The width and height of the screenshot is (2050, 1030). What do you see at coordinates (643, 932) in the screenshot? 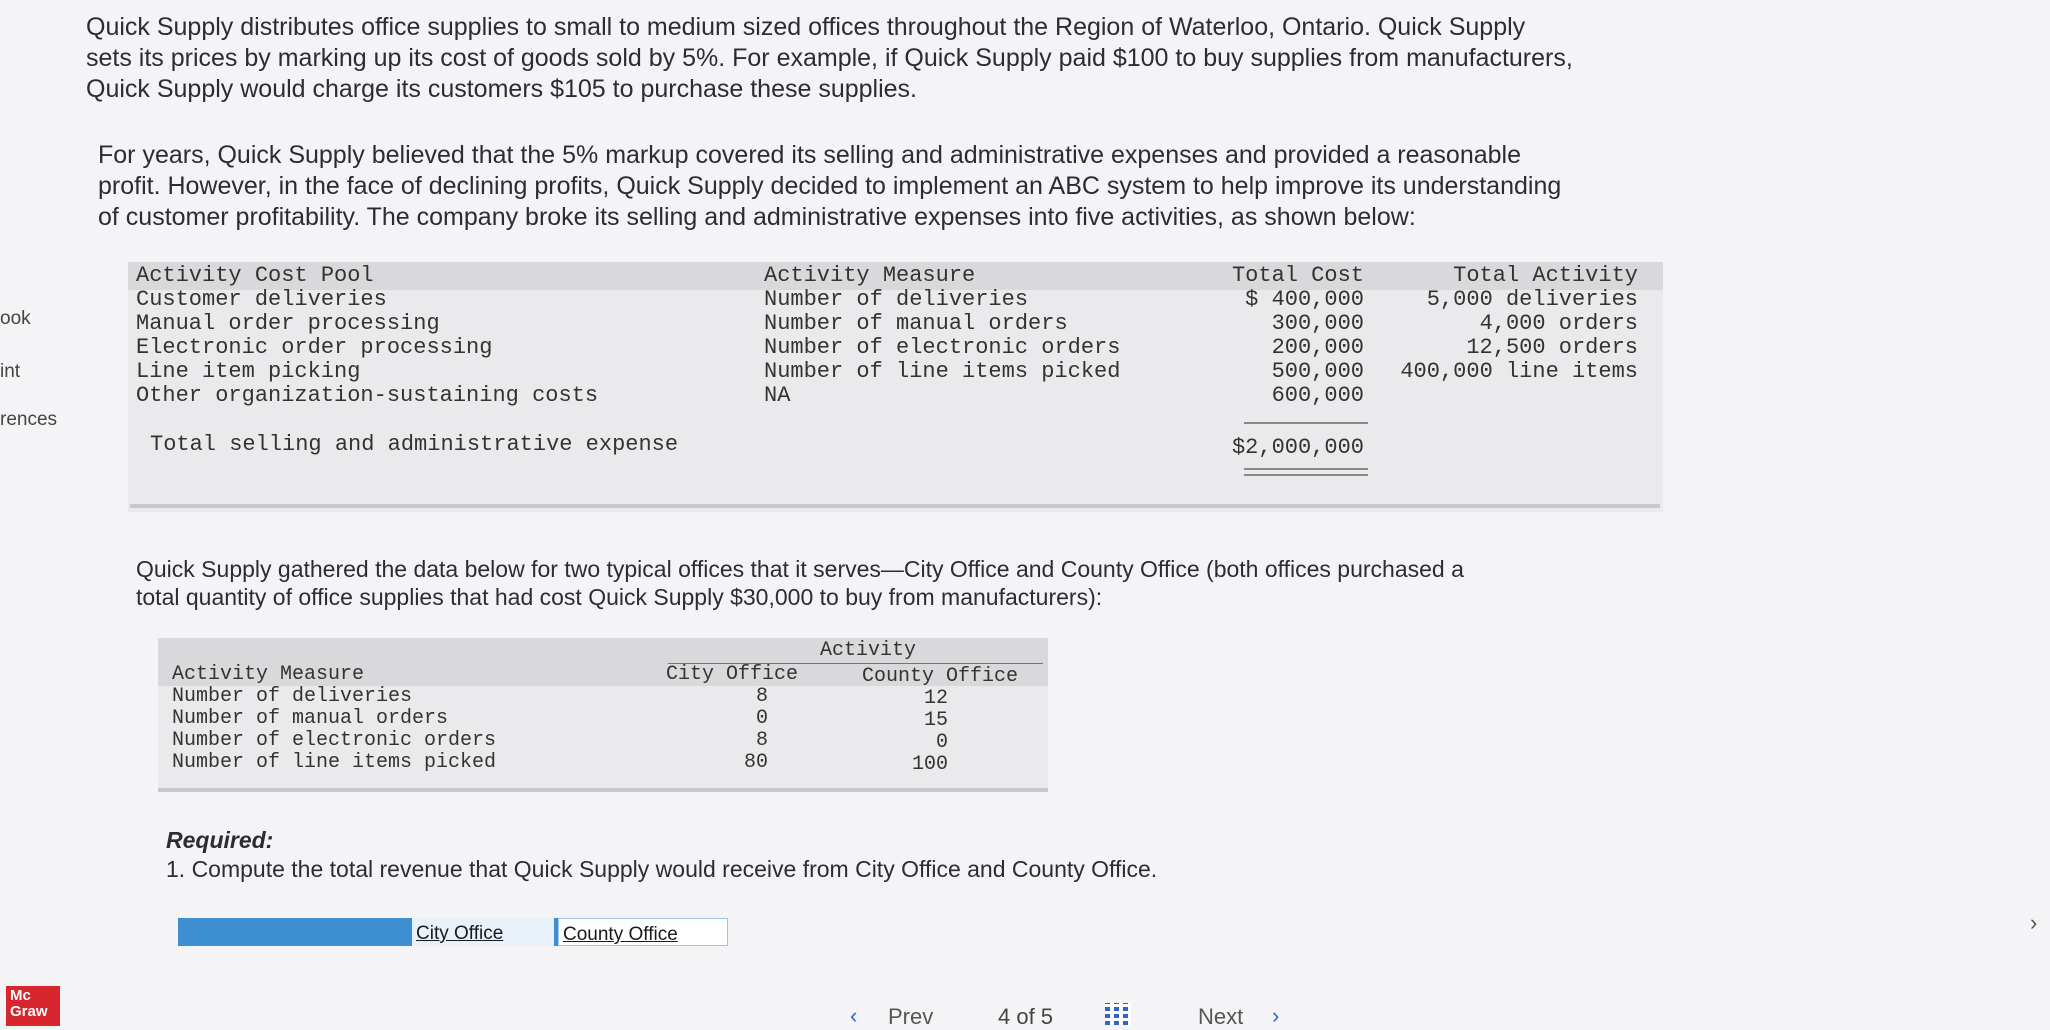
I see `tab-county-office: County Office` at bounding box center [643, 932].